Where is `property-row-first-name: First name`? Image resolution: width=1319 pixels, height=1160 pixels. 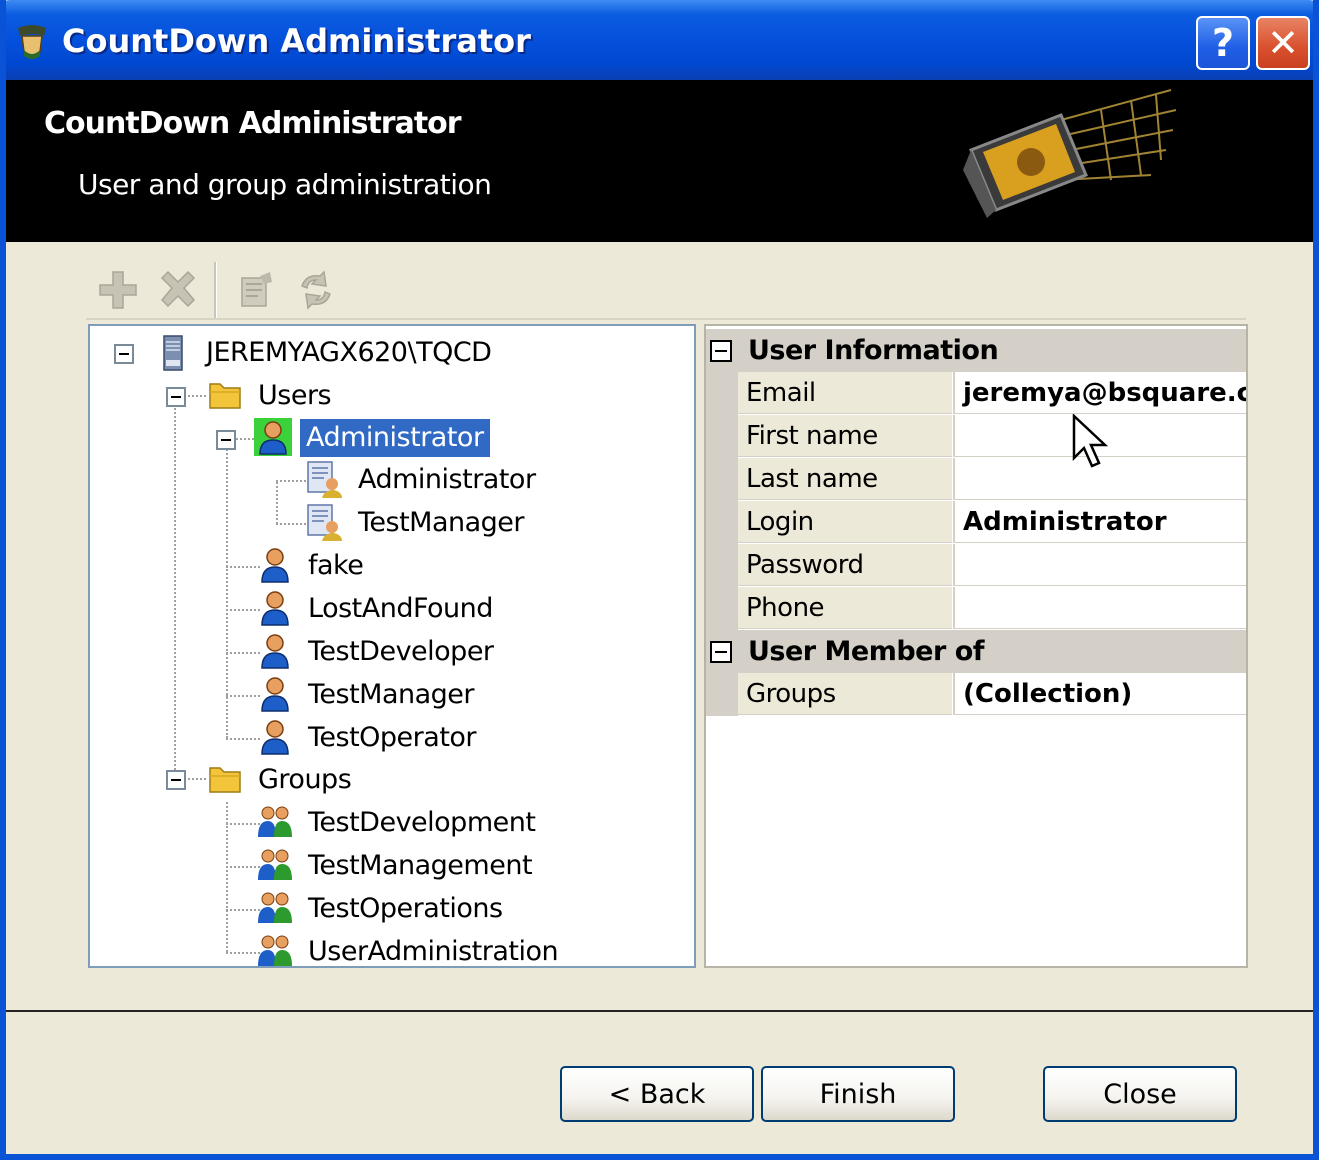 property-row-first-name: First name is located at coordinates (976, 436).